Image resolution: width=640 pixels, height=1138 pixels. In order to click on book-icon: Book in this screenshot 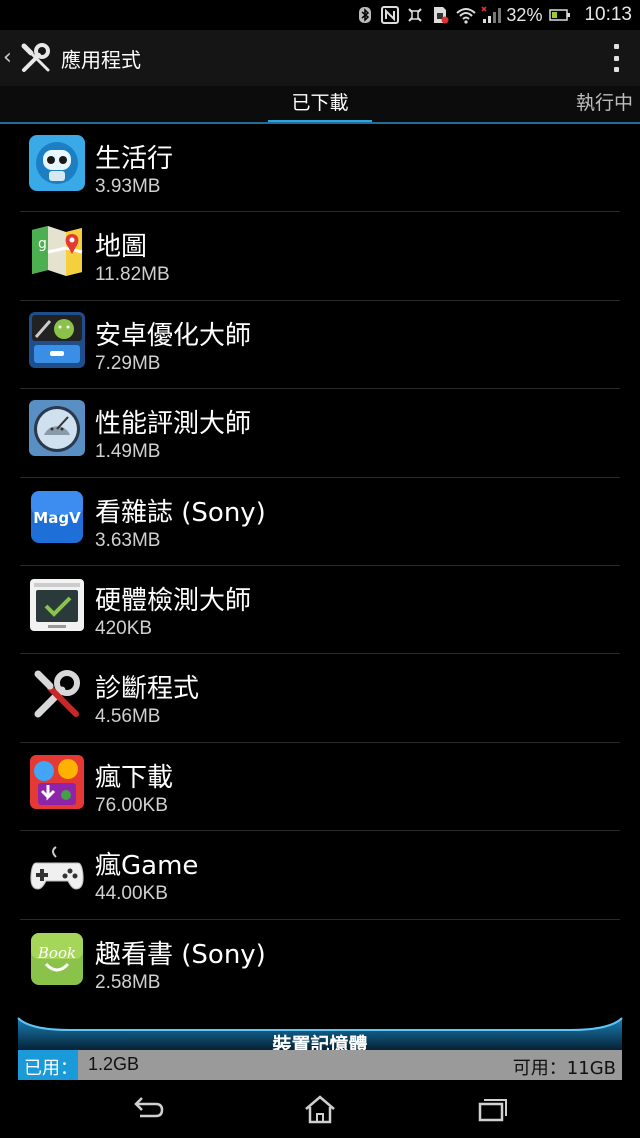, I will do `click(57, 959)`.